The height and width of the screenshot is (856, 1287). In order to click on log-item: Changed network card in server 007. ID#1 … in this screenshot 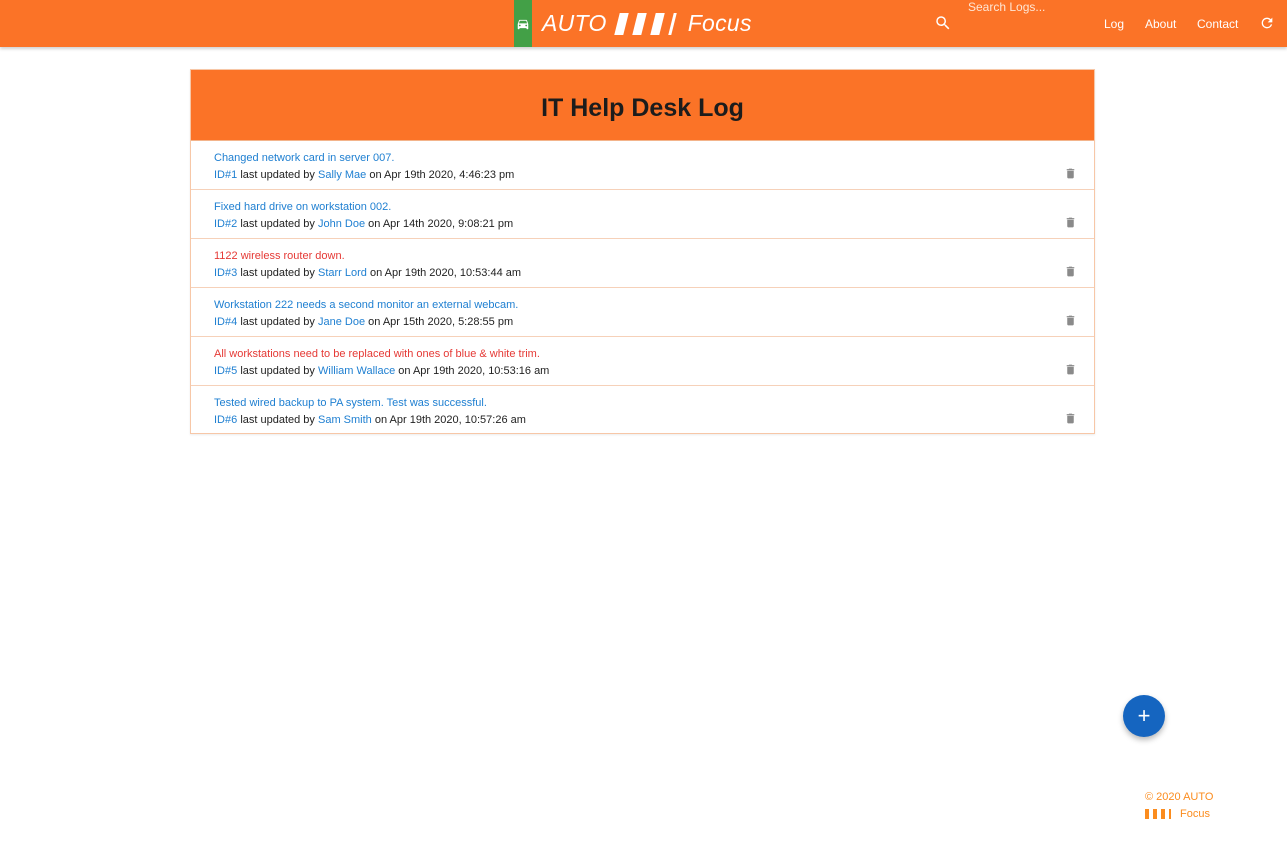, I will do `click(642, 165)`.